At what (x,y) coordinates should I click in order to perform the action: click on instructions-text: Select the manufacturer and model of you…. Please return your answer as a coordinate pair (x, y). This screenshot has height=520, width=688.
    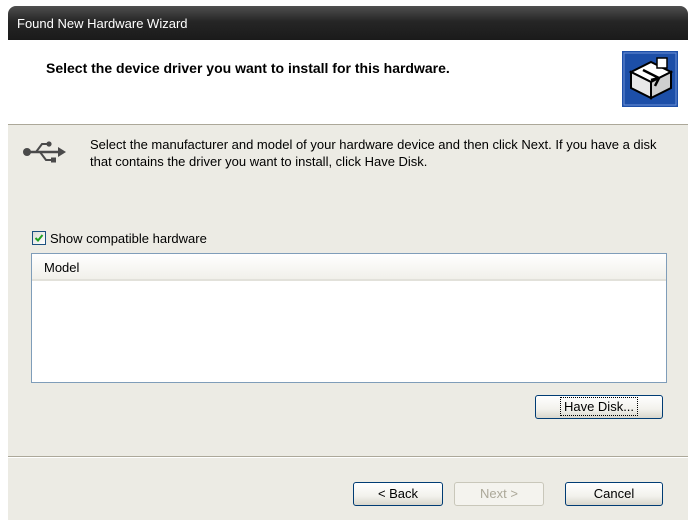
    Looking at the image, I should click on (373, 153).